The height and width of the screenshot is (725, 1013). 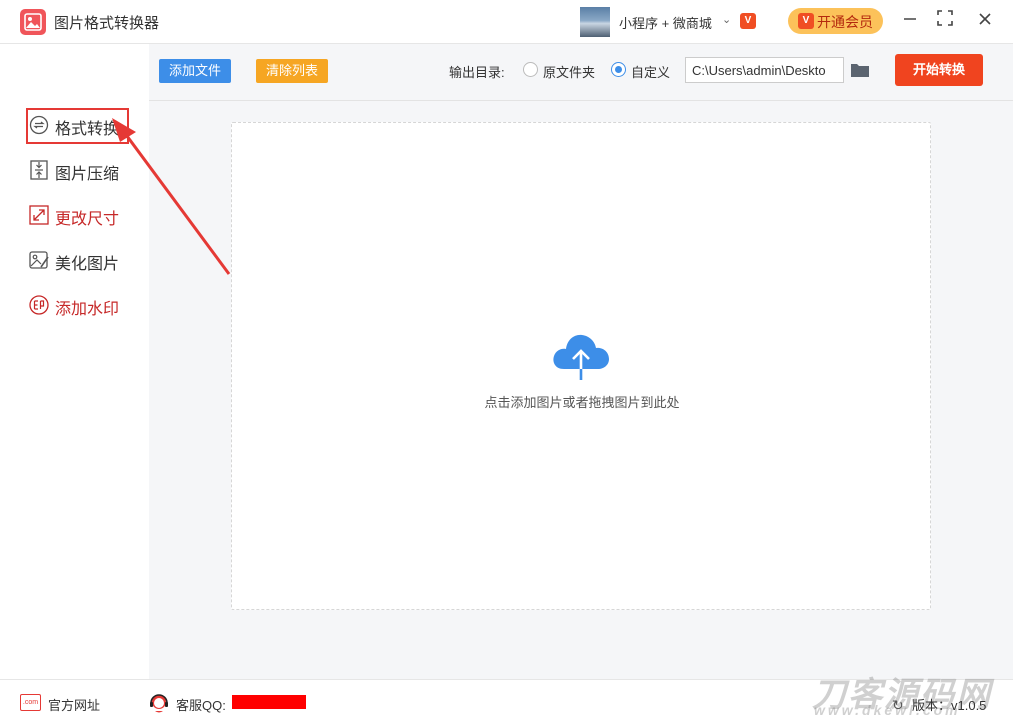 What do you see at coordinates (910, 22) in the screenshot?
I see `minimize-button` at bounding box center [910, 22].